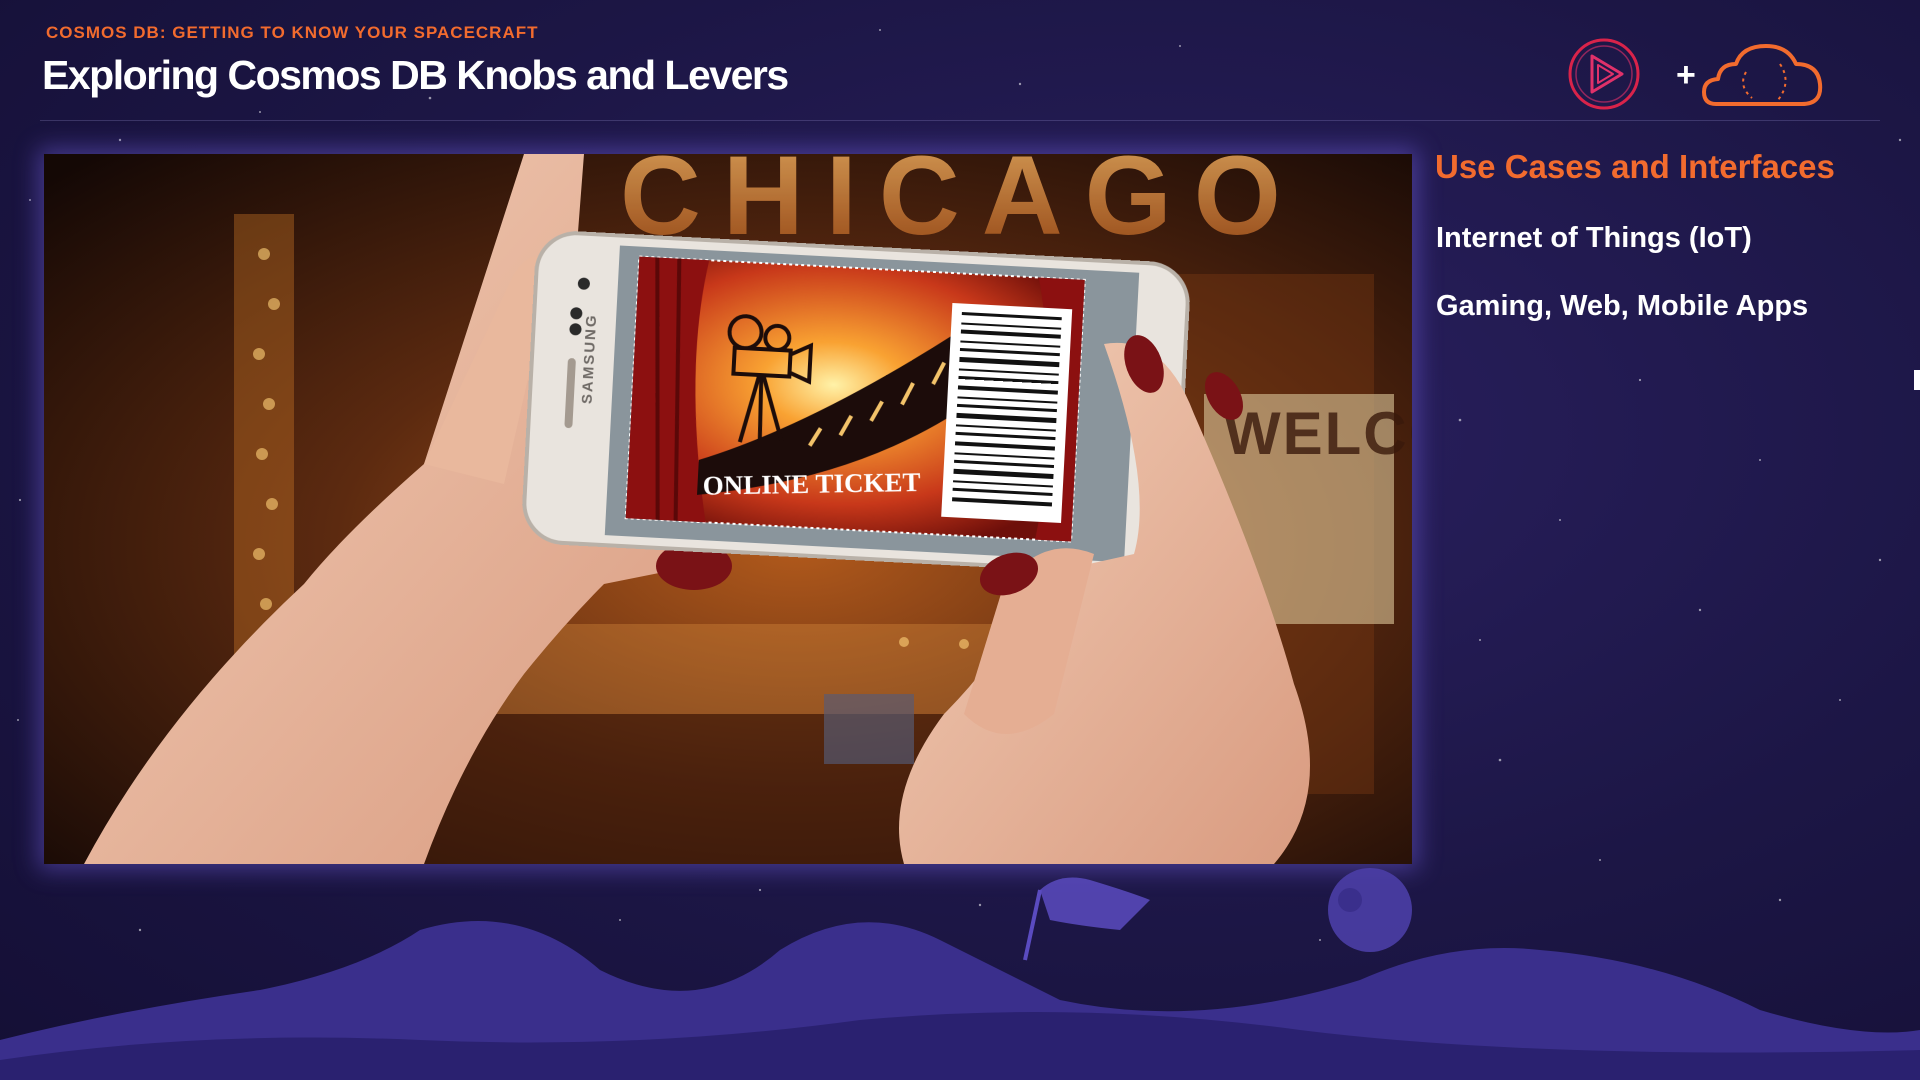 Image resolution: width=1920 pixels, height=1080 pixels. What do you see at coordinates (811, 484) in the screenshot?
I see `ticket-text: ONLINE TICKET` at bounding box center [811, 484].